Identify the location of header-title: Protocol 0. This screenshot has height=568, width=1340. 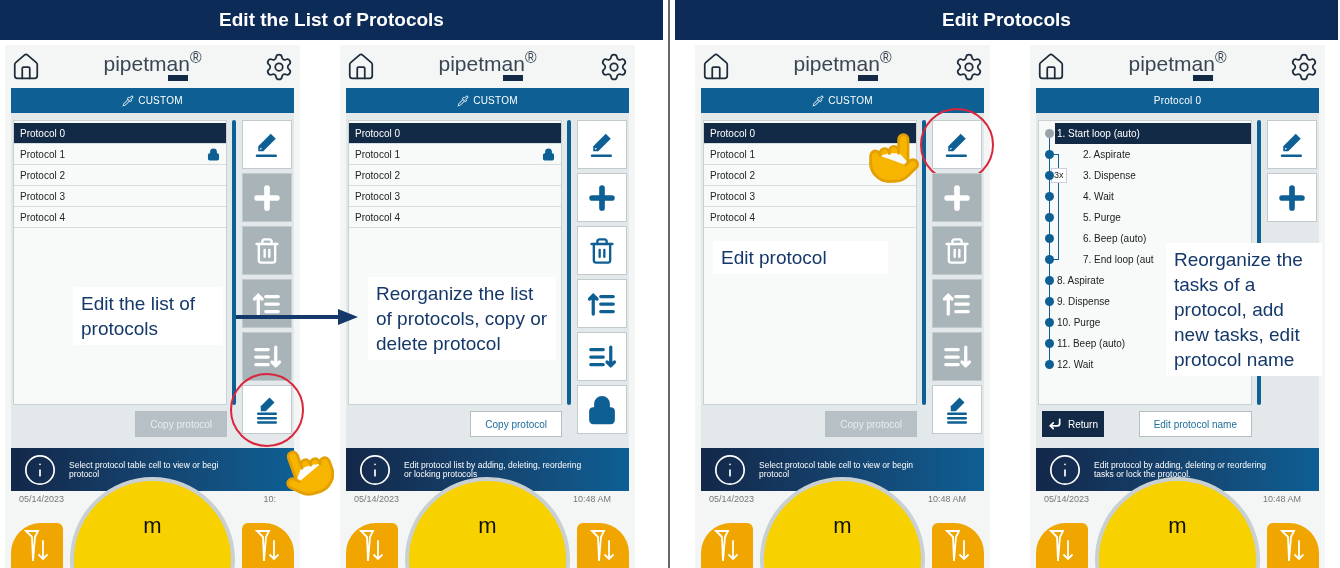
(1177, 101).